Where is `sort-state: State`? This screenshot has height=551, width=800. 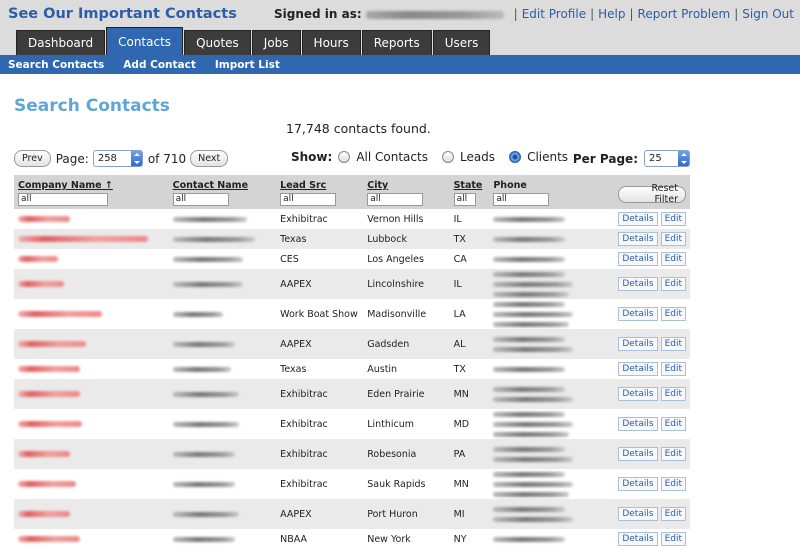 sort-state: State is located at coordinates (468, 185).